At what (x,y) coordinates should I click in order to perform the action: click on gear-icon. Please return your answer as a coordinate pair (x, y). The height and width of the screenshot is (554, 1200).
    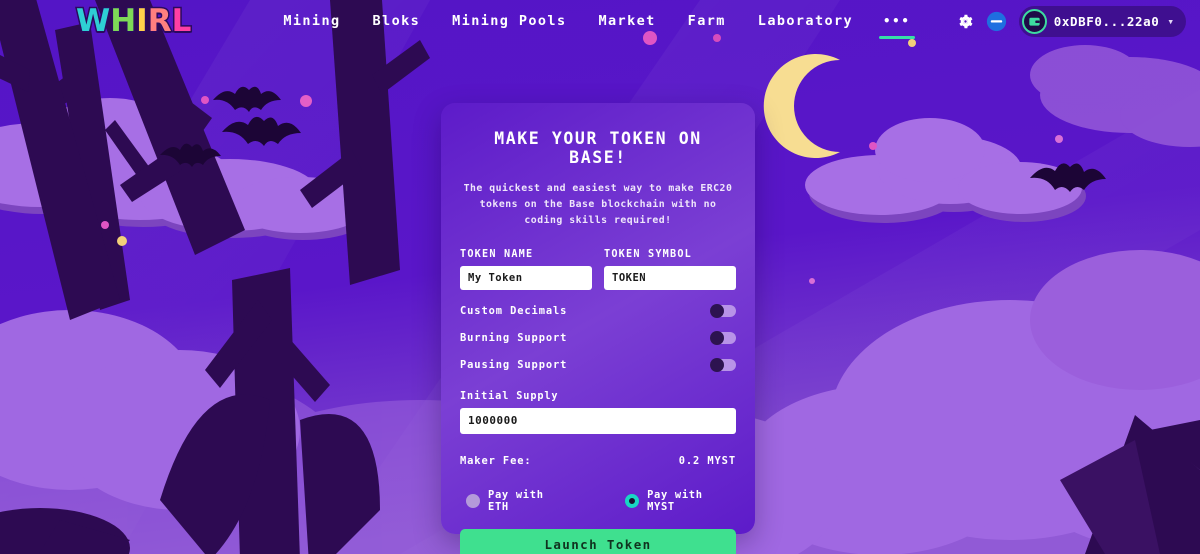
    Looking at the image, I should click on (966, 21).